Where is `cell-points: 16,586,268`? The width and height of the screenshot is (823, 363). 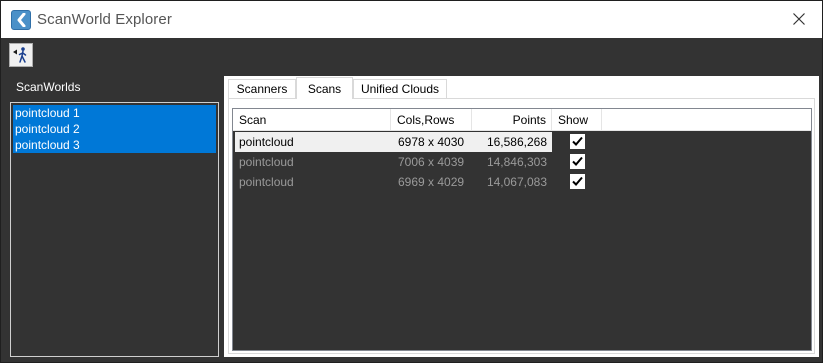 cell-points: 16,586,268 is located at coordinates (516, 142).